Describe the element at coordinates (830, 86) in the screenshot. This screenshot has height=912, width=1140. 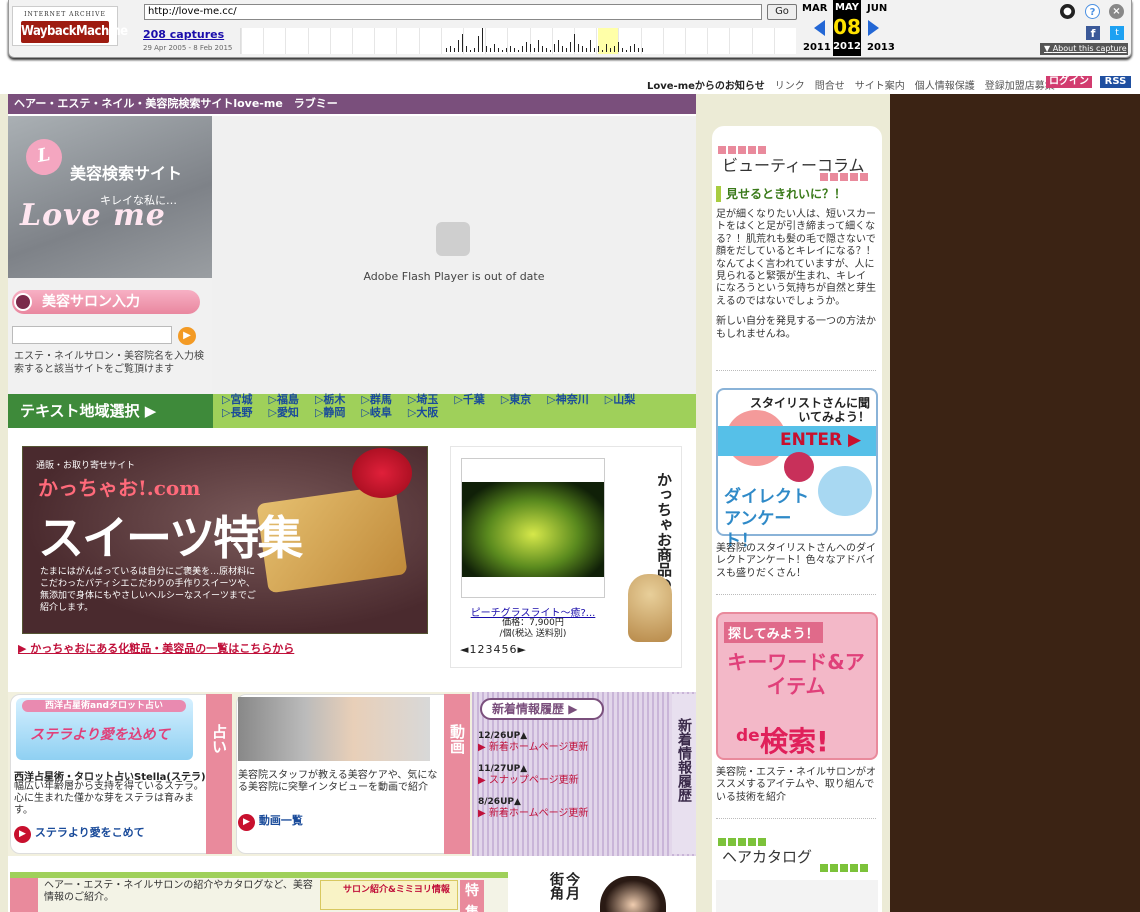
I see `toplink-item: 問合せ` at that location.